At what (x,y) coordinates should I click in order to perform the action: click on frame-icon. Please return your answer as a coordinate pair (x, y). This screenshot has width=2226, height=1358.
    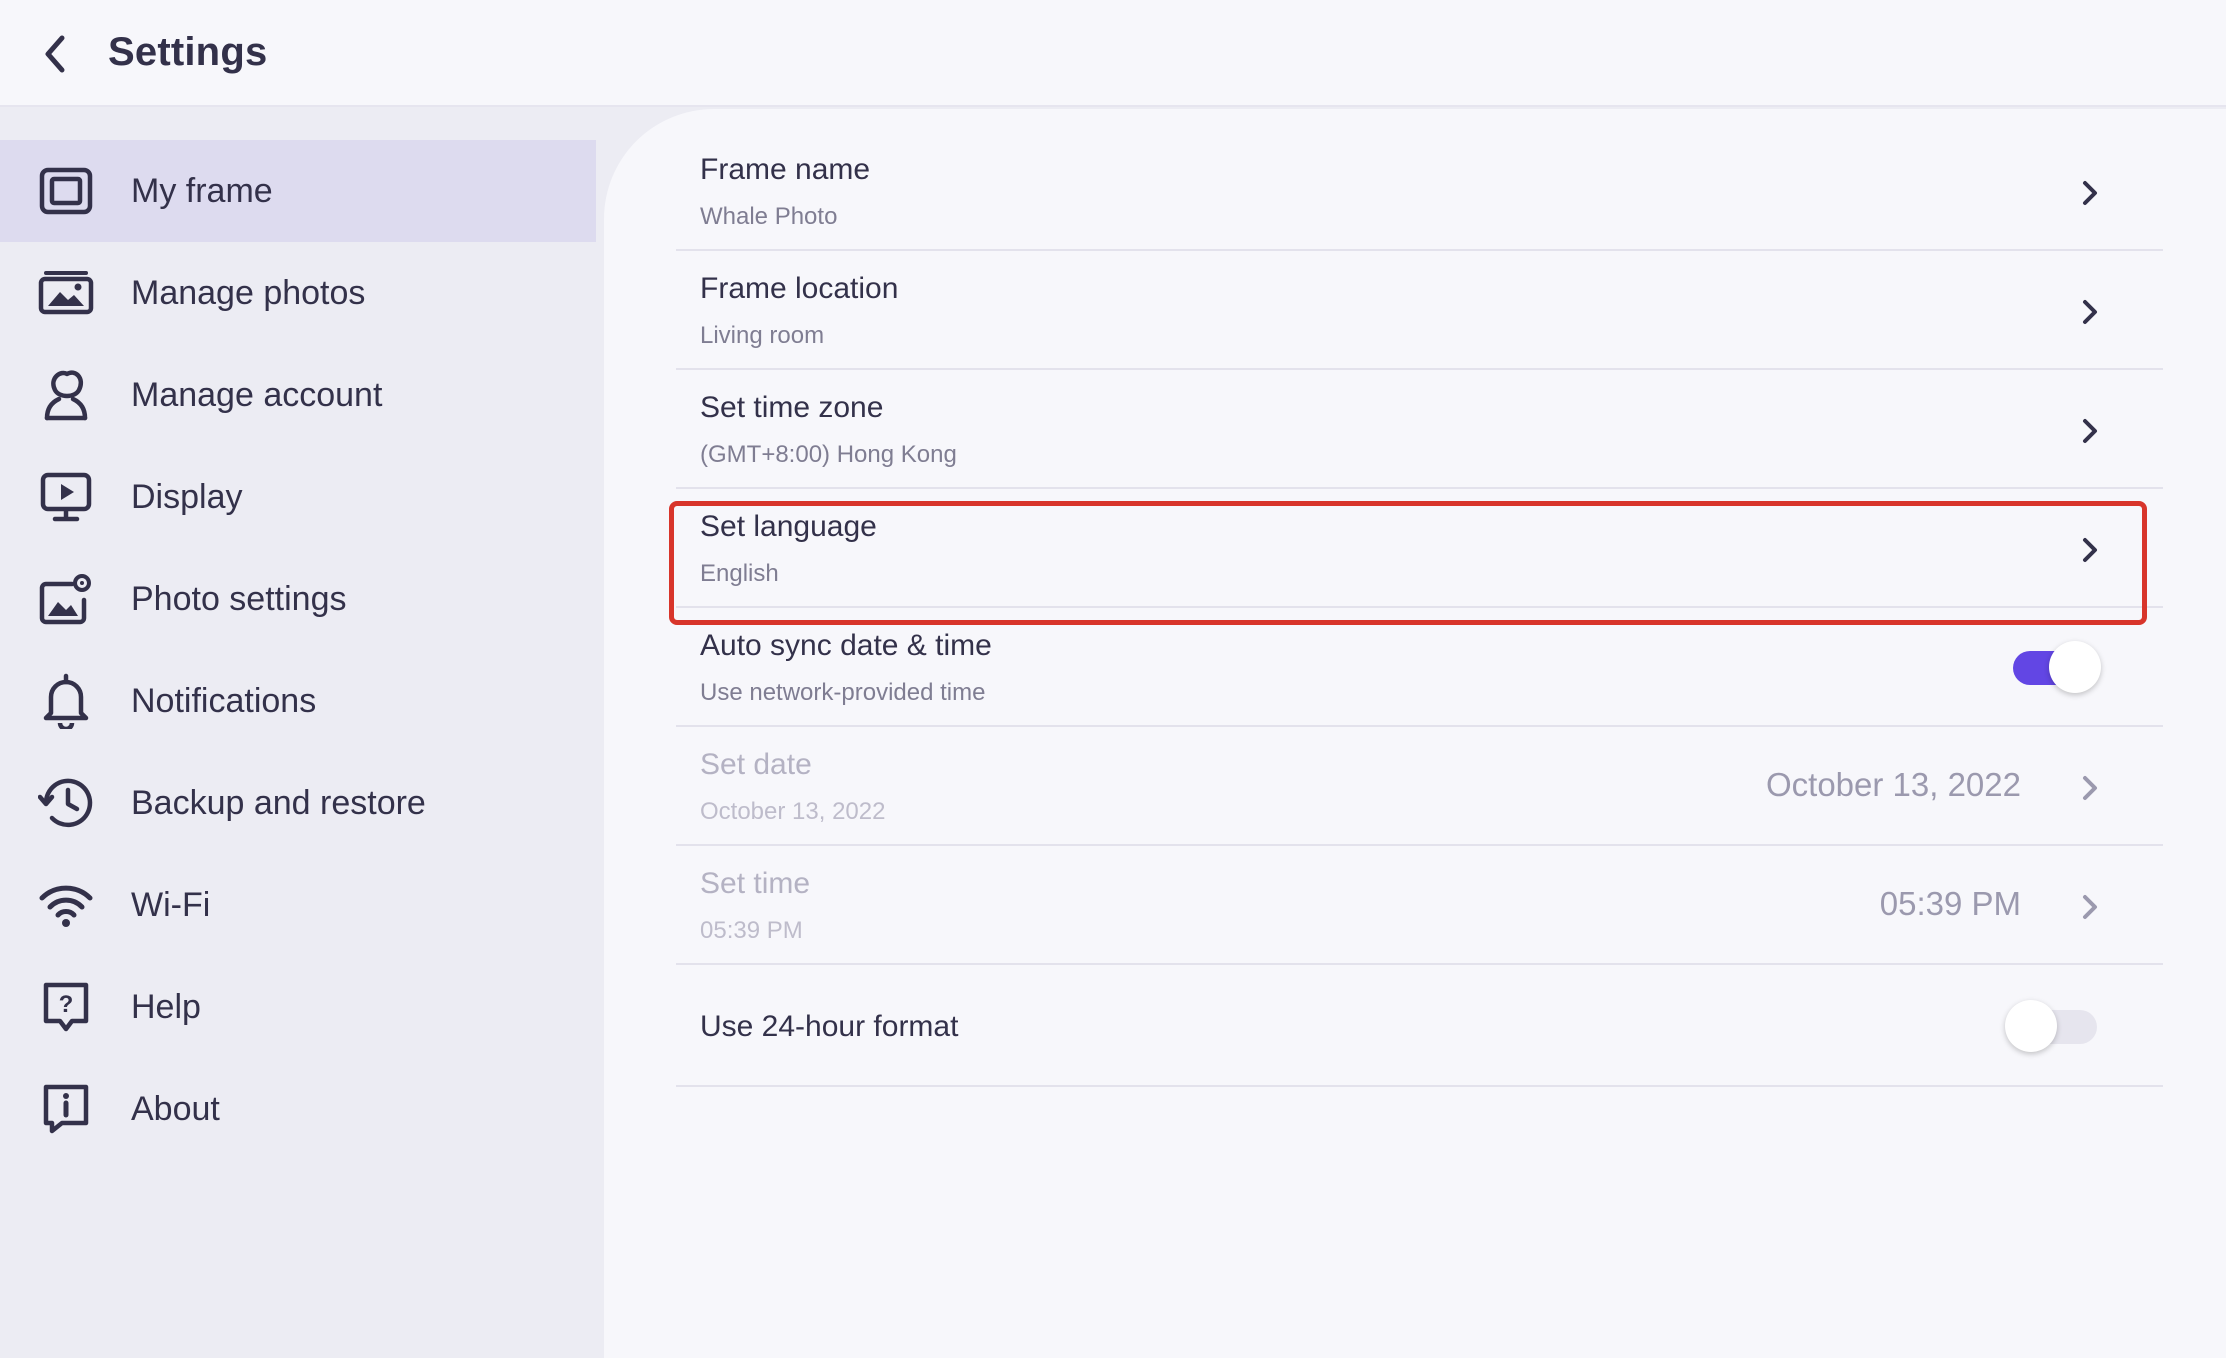
    Looking at the image, I should click on (66, 191).